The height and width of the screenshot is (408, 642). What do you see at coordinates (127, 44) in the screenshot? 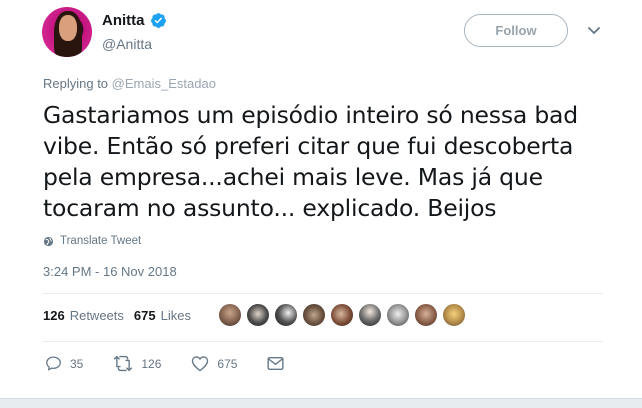
I see `user-handle: @Anitta` at bounding box center [127, 44].